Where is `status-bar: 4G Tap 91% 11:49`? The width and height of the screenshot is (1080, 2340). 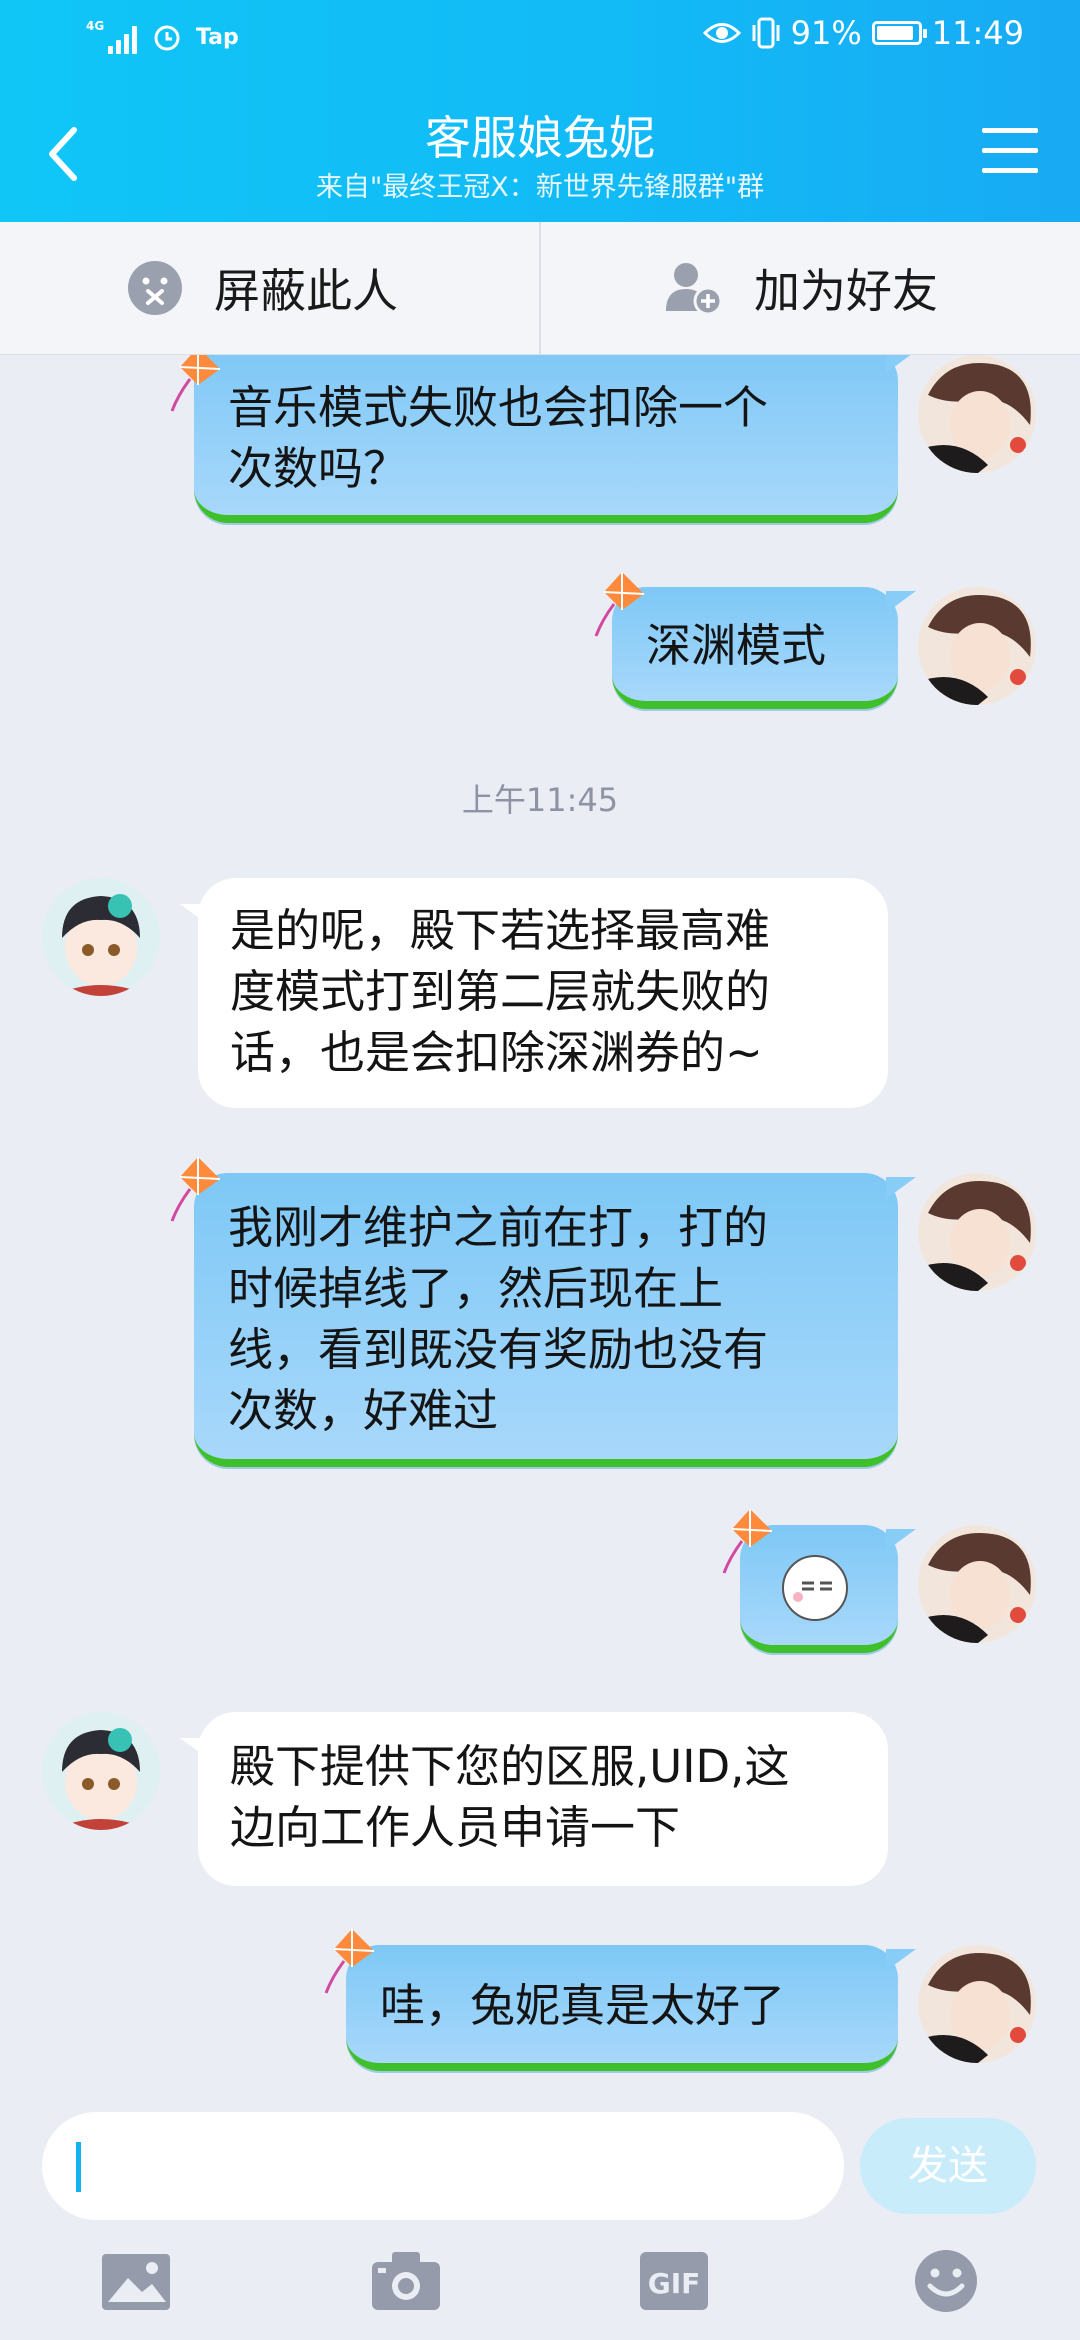
status-bar: 4G Tap 91% 11:49 is located at coordinates (540, 40).